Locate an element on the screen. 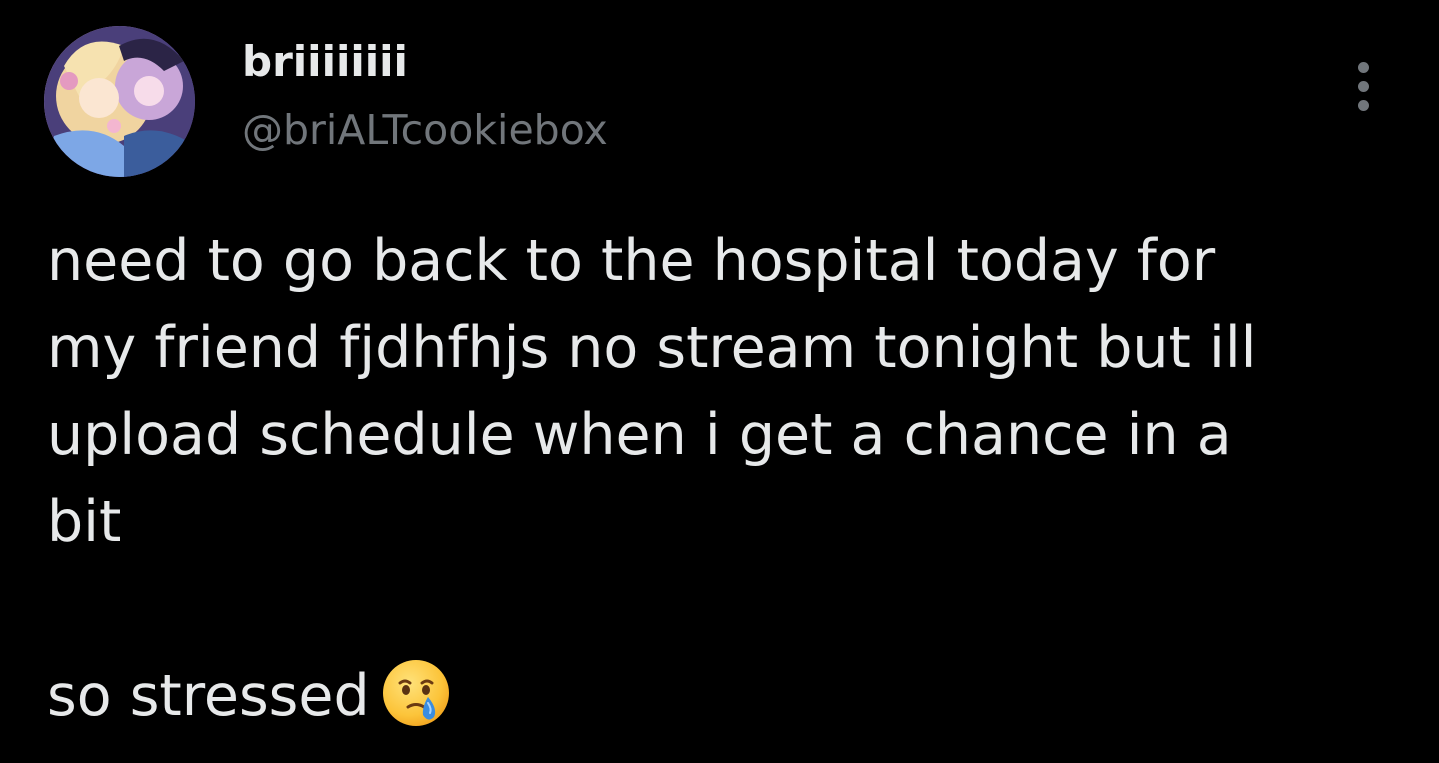  avatar is located at coordinates (119, 101).